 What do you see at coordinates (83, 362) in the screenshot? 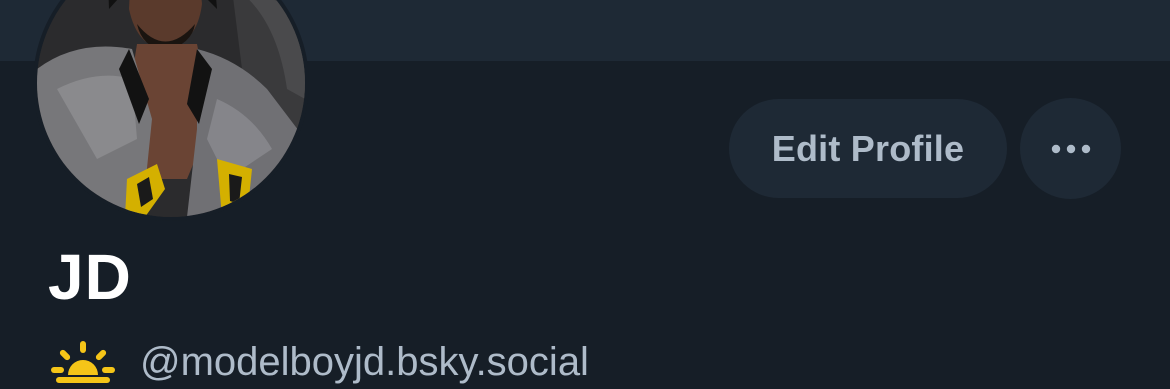
I see `sunrise-emoji-icon` at bounding box center [83, 362].